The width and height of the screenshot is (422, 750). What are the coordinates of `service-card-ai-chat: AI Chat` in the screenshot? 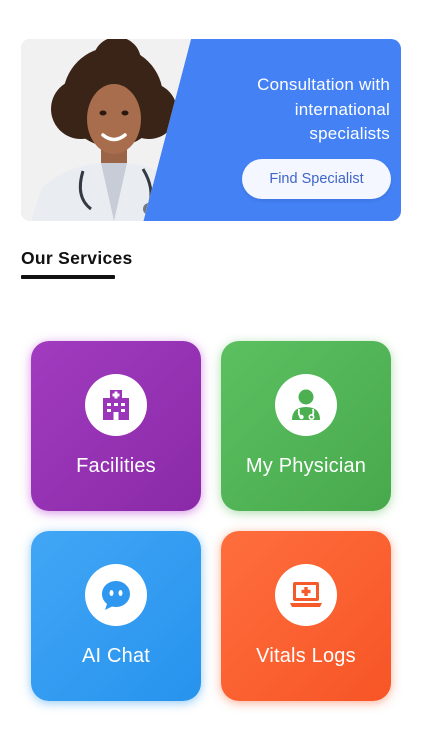 It's located at (116, 616).